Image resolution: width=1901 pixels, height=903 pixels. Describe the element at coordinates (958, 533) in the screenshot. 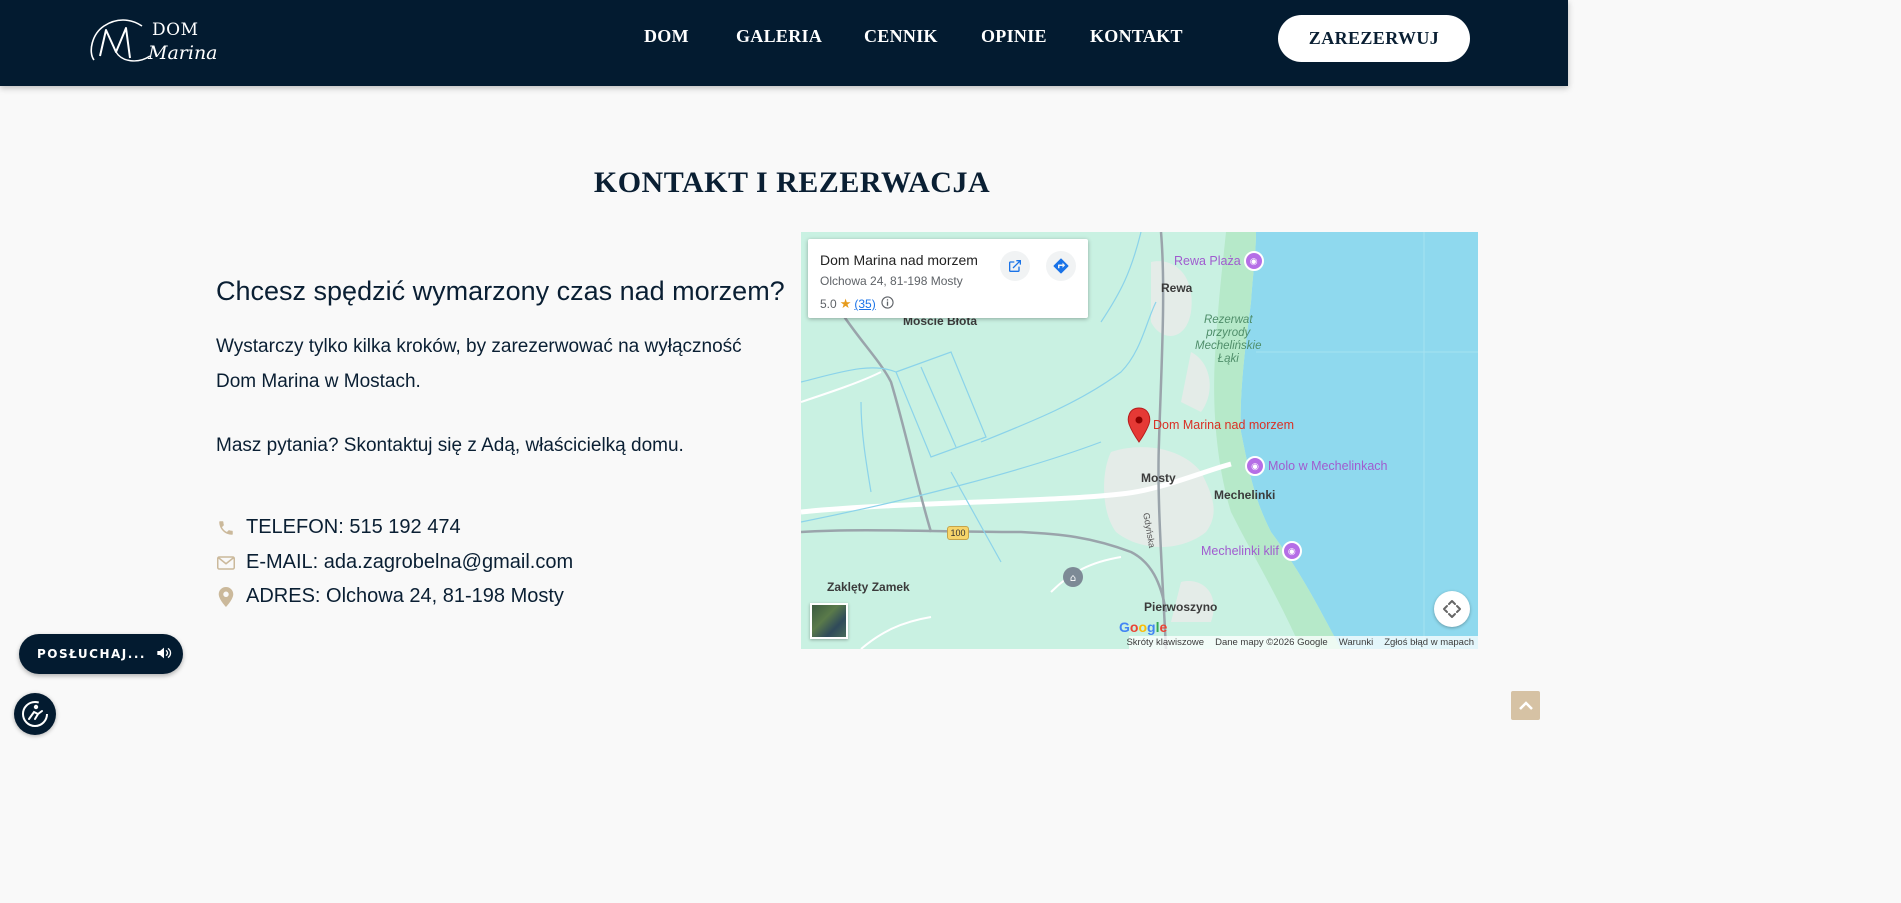

I see `road-shield-100: 100` at that location.